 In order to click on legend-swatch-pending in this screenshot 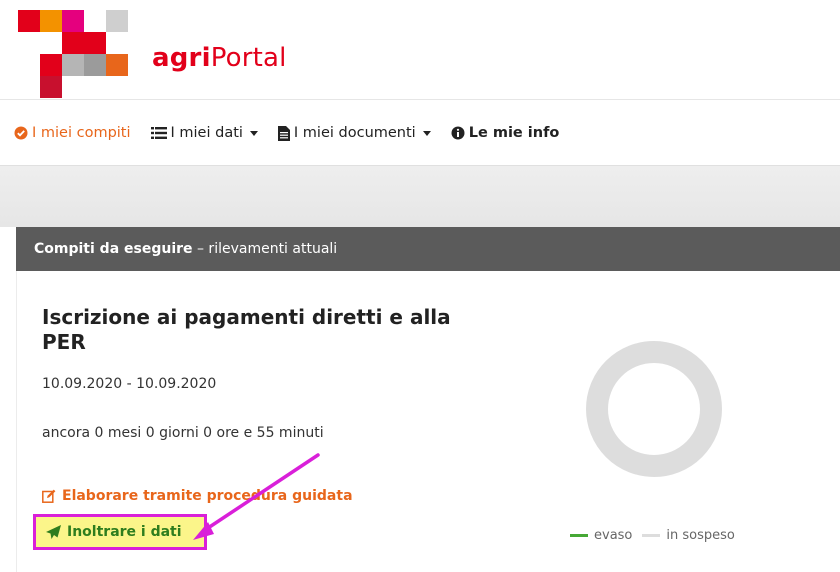, I will do `click(651, 535)`.